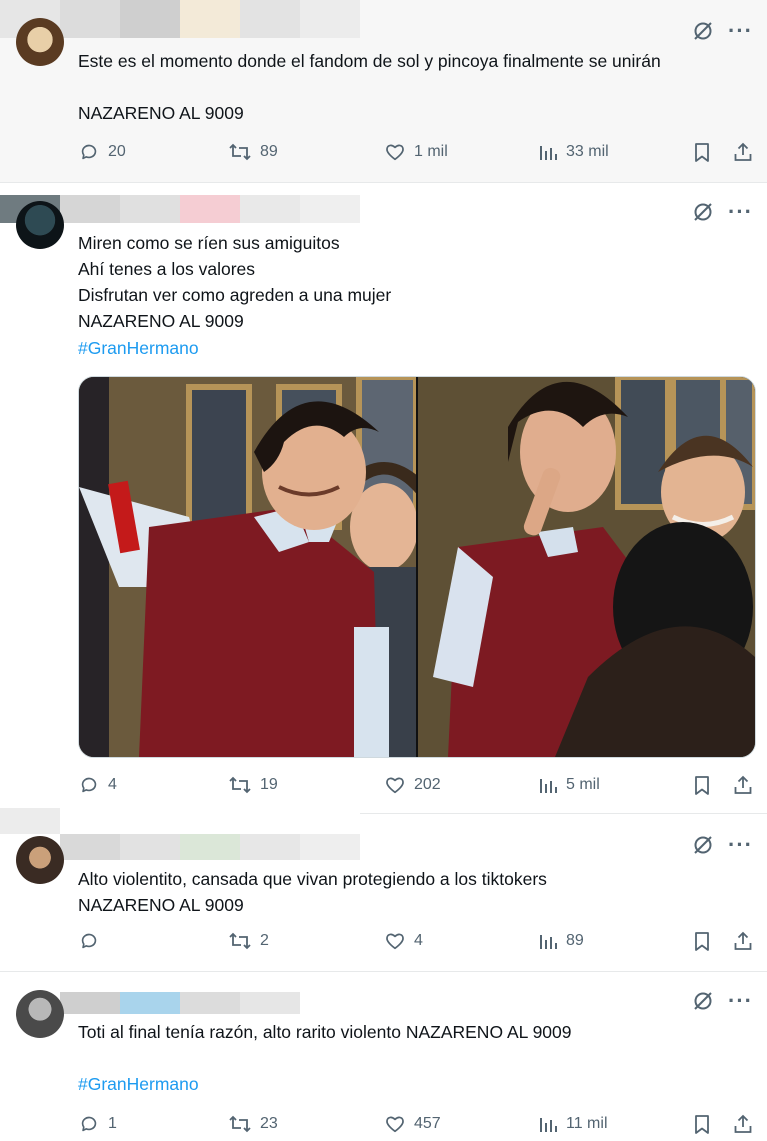 Image resolution: width=767 pixels, height=1141 pixels. What do you see at coordinates (269, 1123) in the screenshot?
I see `retweet-count: 23` at bounding box center [269, 1123].